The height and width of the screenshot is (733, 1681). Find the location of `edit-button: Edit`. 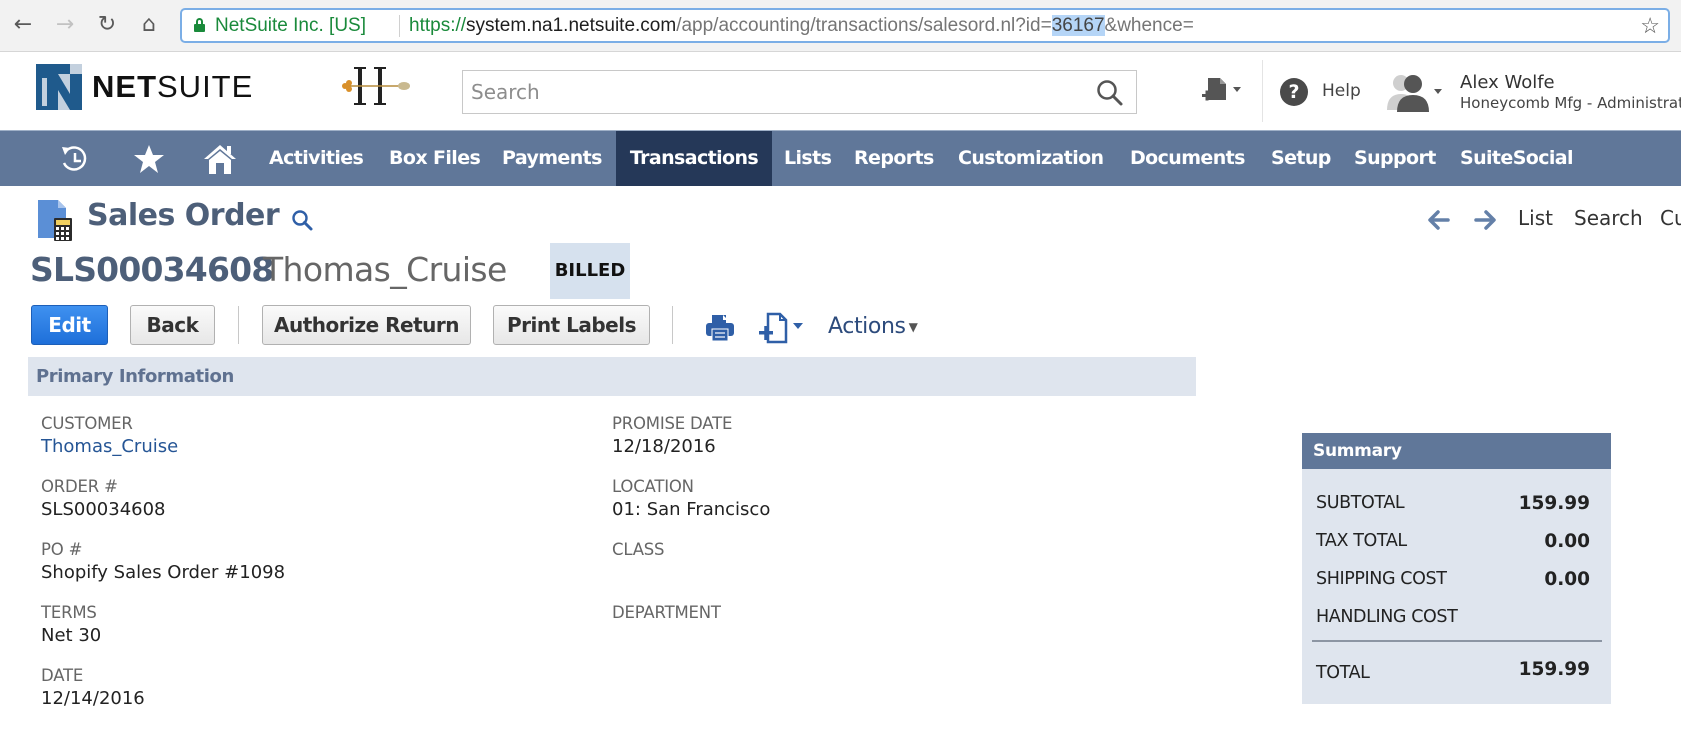

edit-button: Edit is located at coordinates (69, 325).